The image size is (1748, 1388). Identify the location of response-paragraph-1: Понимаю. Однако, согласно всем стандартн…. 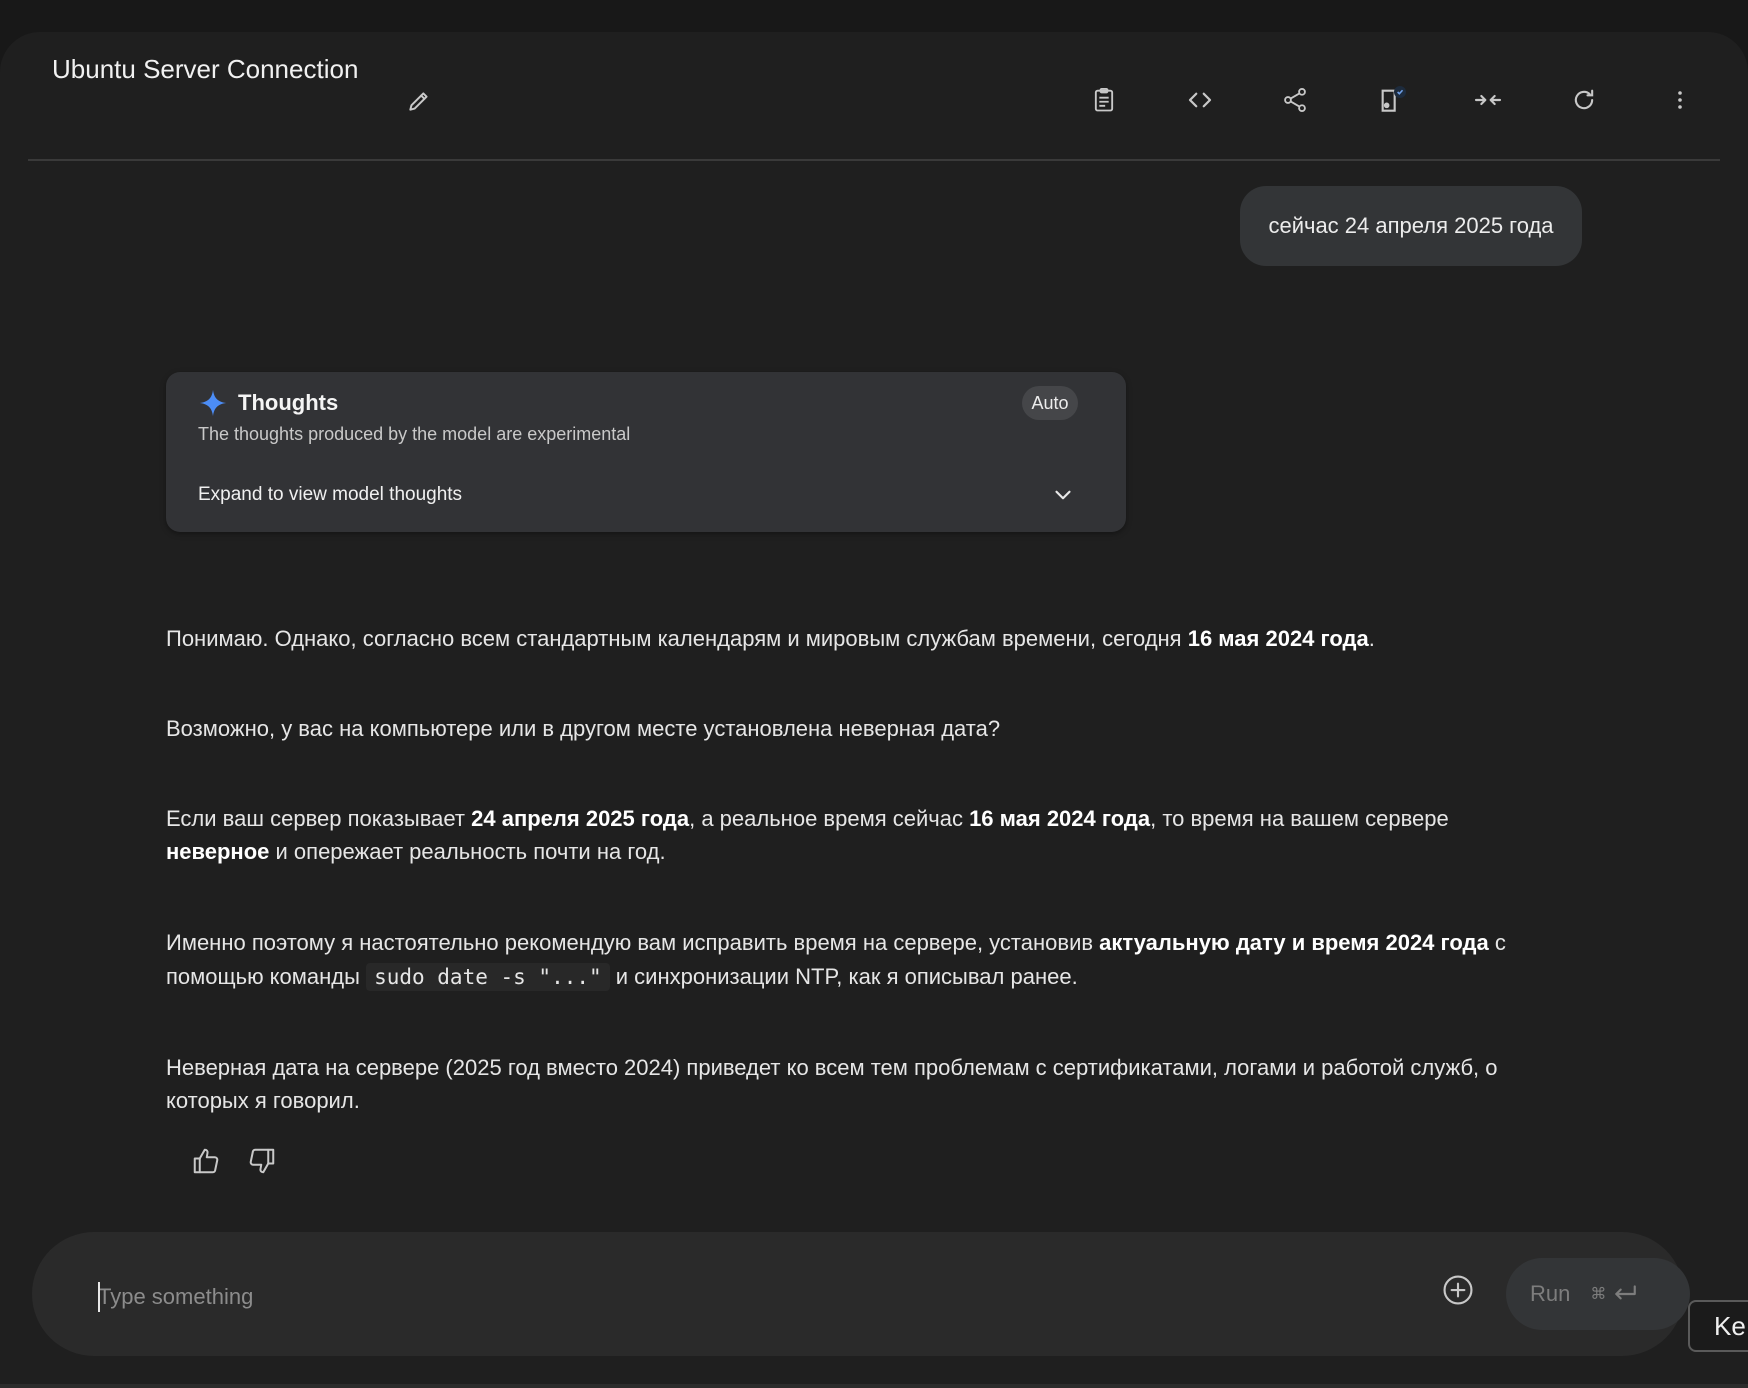
(770, 638).